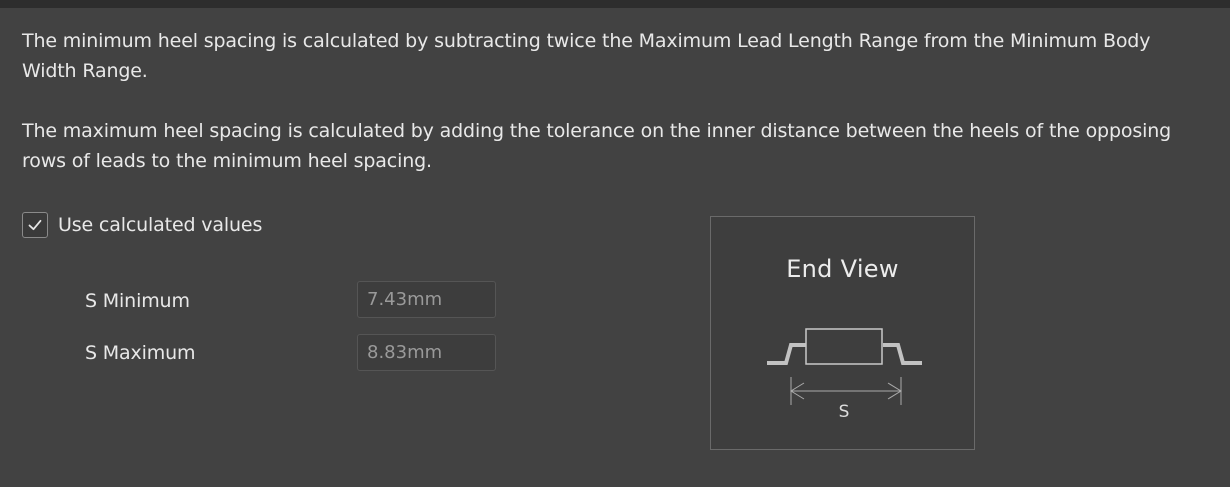  Describe the element at coordinates (615, 4) in the screenshot. I see `top-border` at that location.